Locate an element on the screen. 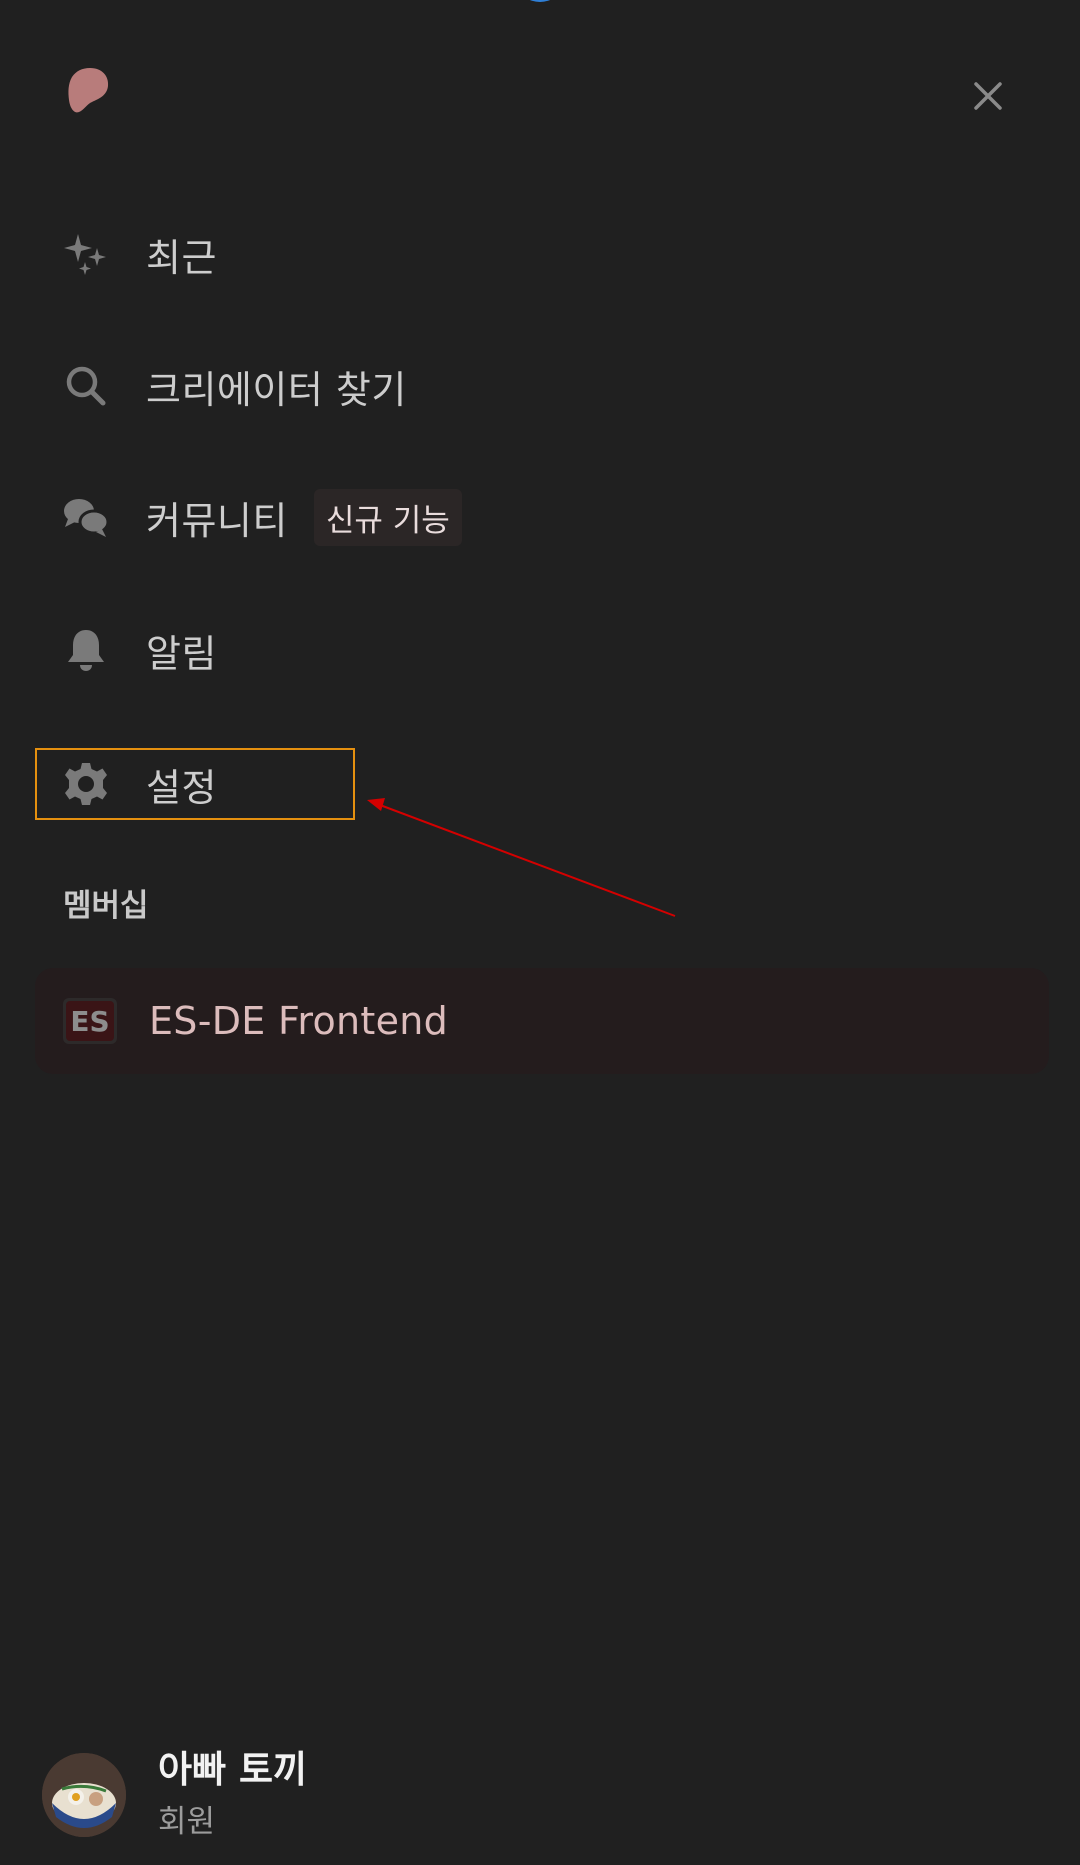 Image resolution: width=1080 pixels, height=1865 pixels. status-indicator is located at coordinates (540, 1).